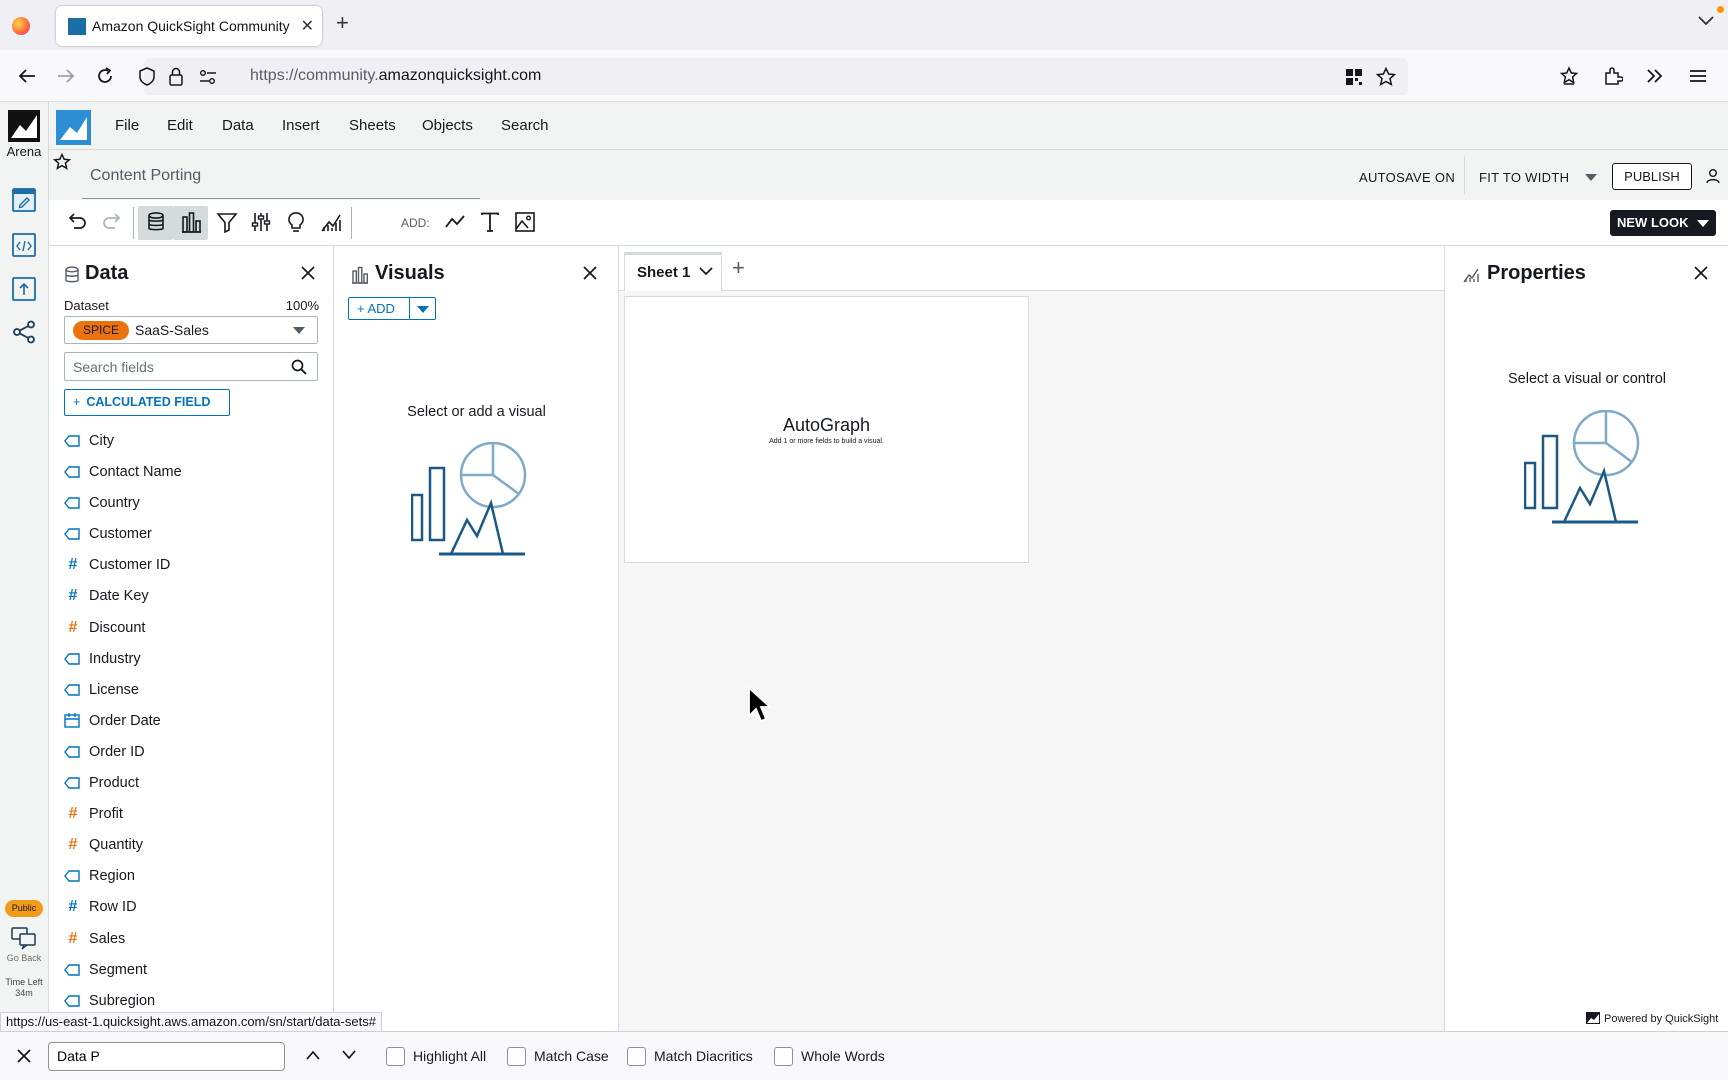  What do you see at coordinates (342, 23) in the screenshot?
I see `new-tab-icon: +` at bounding box center [342, 23].